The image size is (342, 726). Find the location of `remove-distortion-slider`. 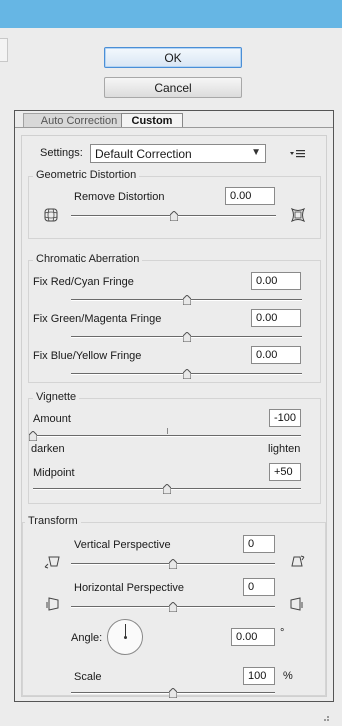

remove-distortion-slider is located at coordinates (173, 216).